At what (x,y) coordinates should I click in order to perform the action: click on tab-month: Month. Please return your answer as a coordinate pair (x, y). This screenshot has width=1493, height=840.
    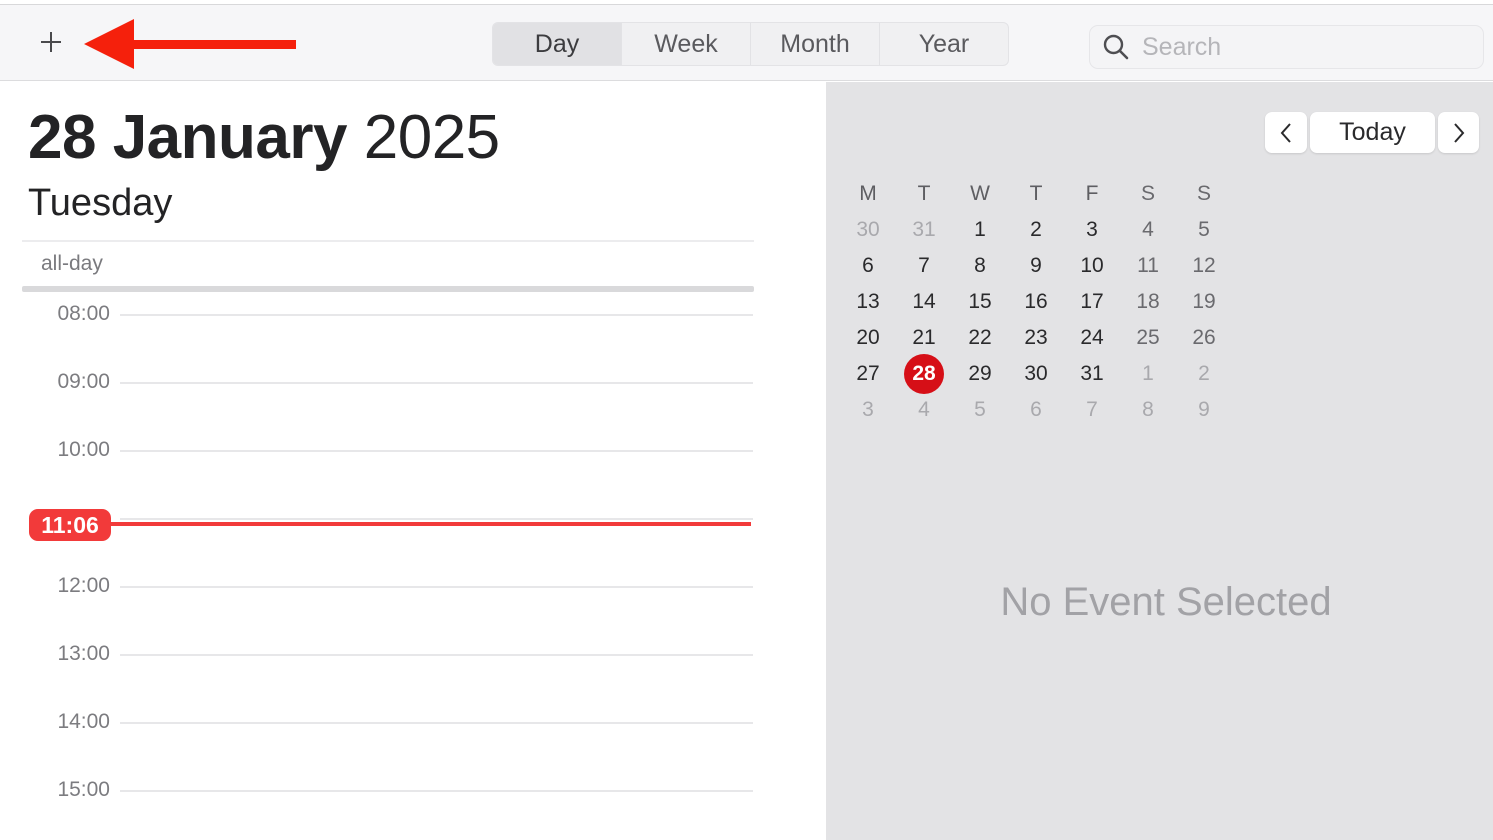
    Looking at the image, I should click on (814, 44).